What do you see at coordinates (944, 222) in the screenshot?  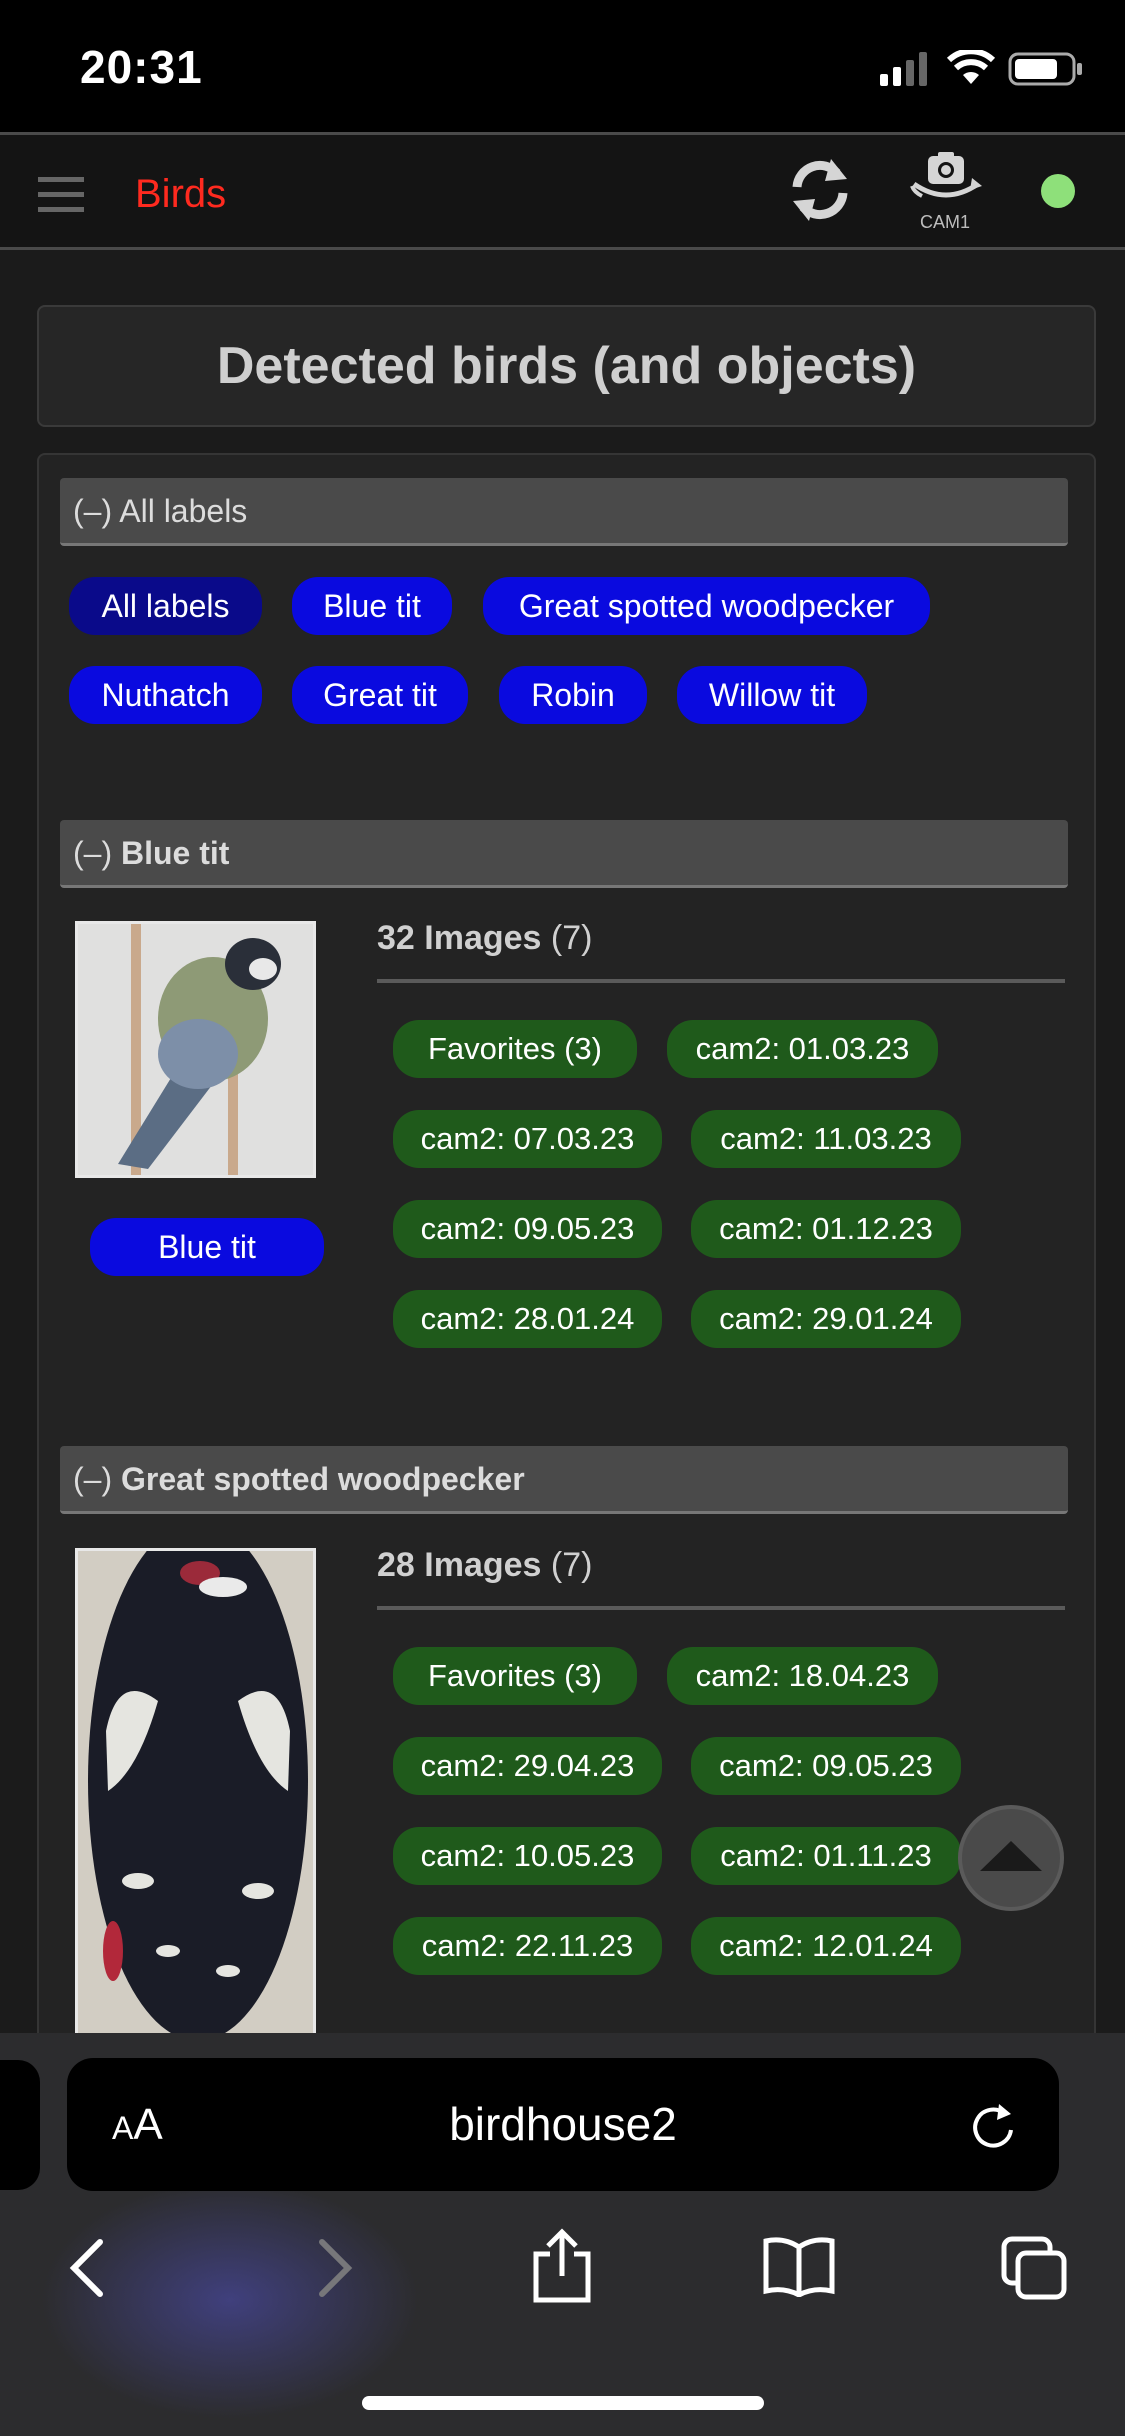 I see `camera-label: CAM1` at bounding box center [944, 222].